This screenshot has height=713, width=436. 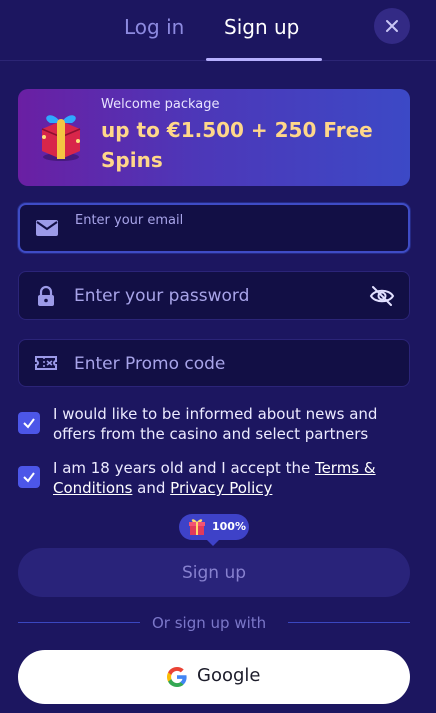 What do you see at coordinates (150, 364) in the screenshot?
I see `promo-code-placeholder: Enter Promo code` at bounding box center [150, 364].